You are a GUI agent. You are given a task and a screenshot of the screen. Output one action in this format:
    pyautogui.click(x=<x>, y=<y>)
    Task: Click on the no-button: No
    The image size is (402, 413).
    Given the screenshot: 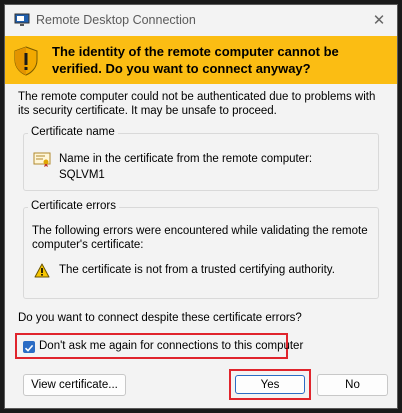 What is the action you would take?
    pyautogui.click(x=352, y=385)
    